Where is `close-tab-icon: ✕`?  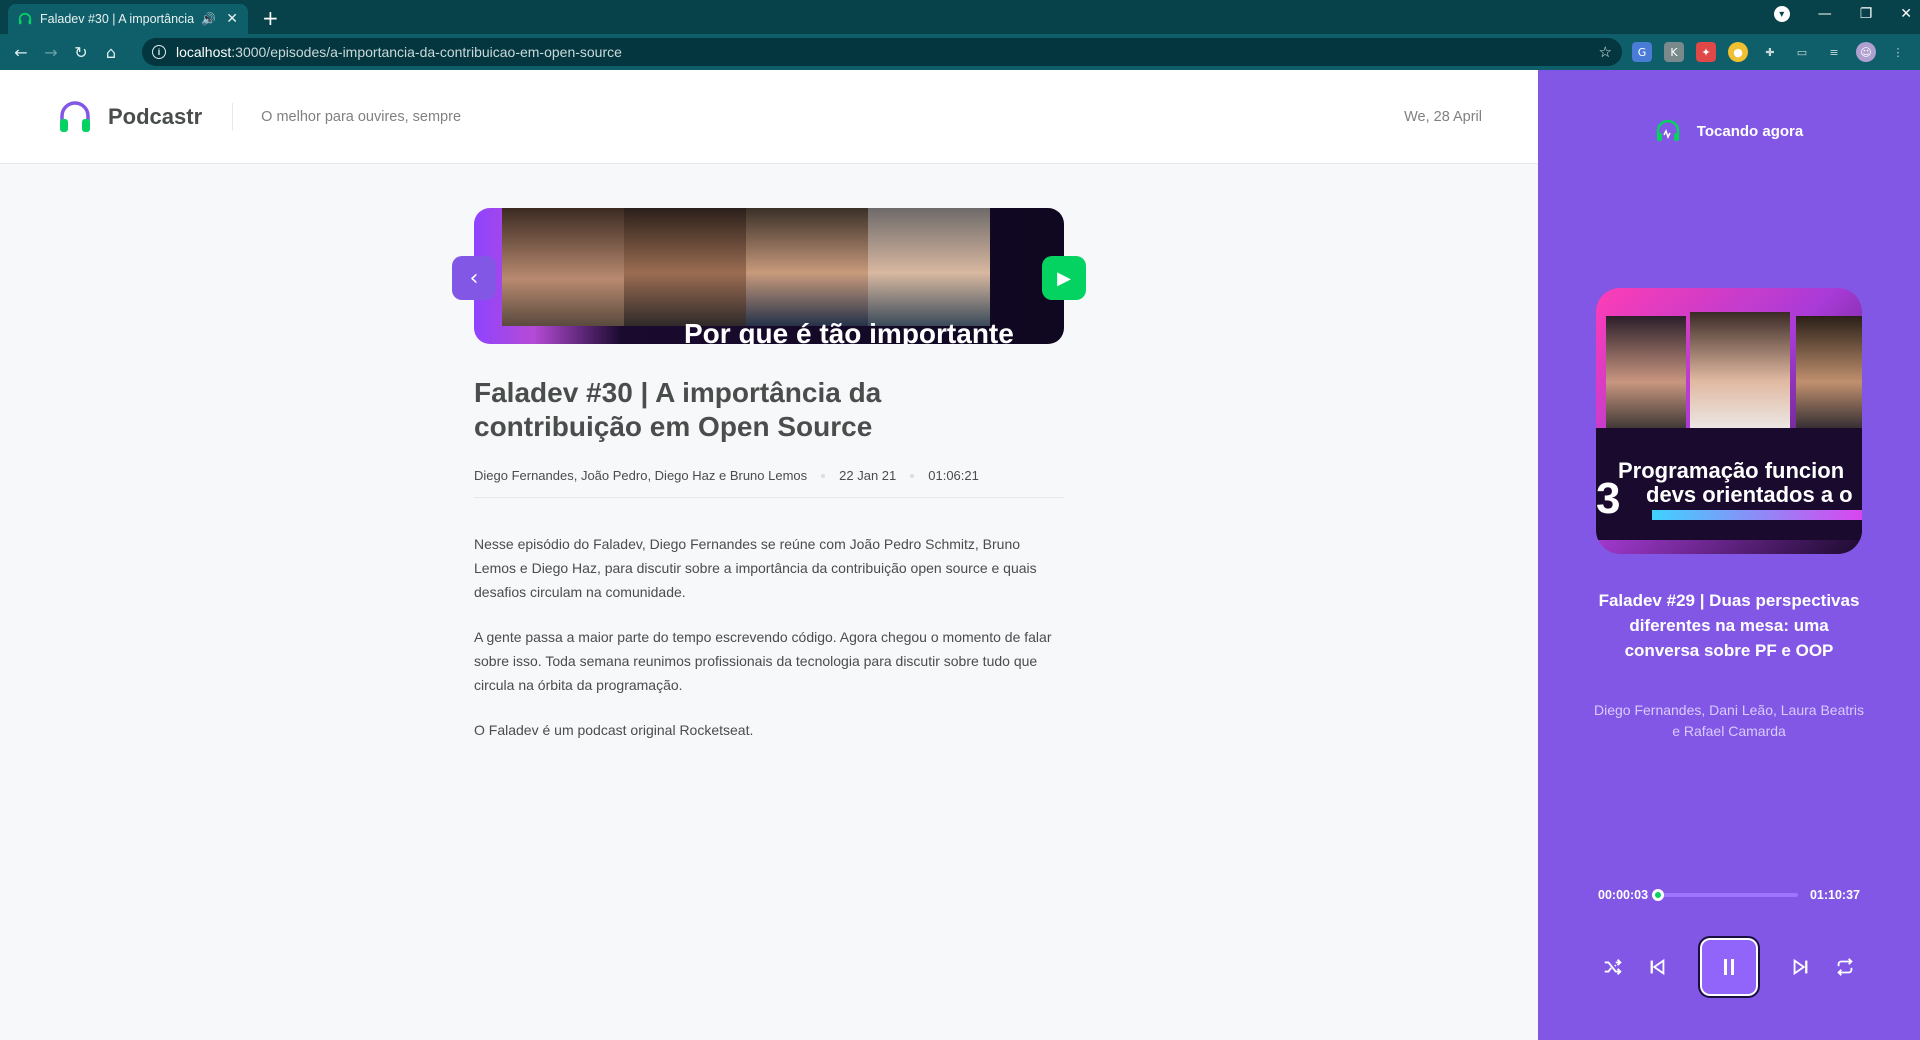
close-tab-icon: ✕ is located at coordinates (232, 19).